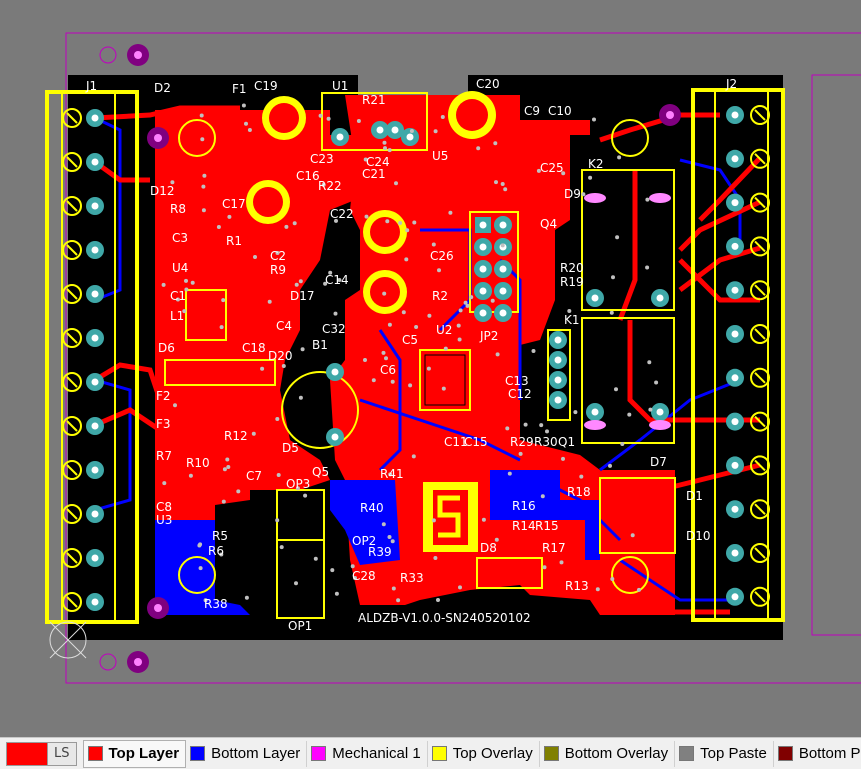 This screenshot has height=769, width=861. What do you see at coordinates (254, 476) in the screenshot?
I see `designator-c7: C7` at bounding box center [254, 476].